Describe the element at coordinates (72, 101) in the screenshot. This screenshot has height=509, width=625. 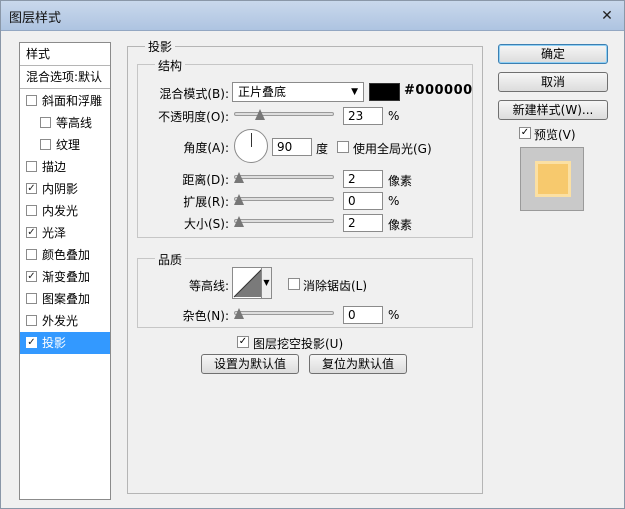
I see `style-item-label: 斜面和浮雕` at that location.